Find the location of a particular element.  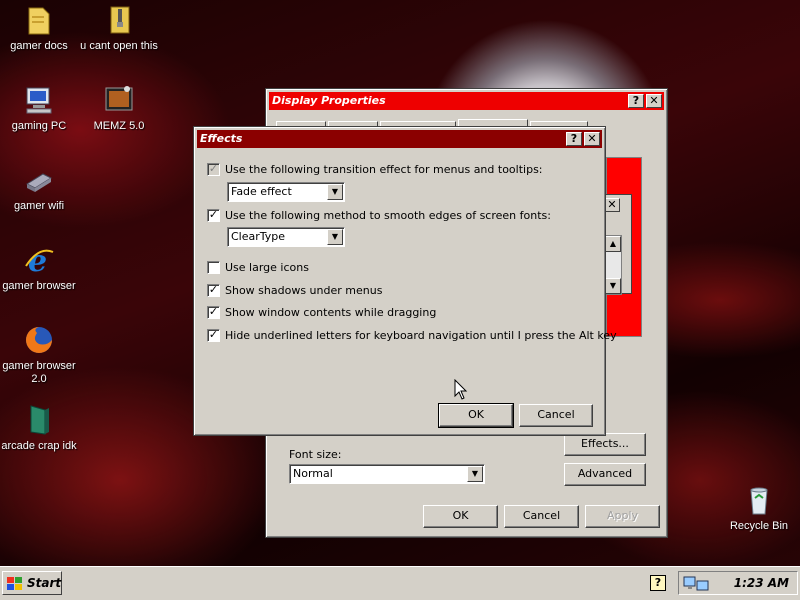

desktop-icon-arcade: arcade crap idk is located at coordinates (41, 428).